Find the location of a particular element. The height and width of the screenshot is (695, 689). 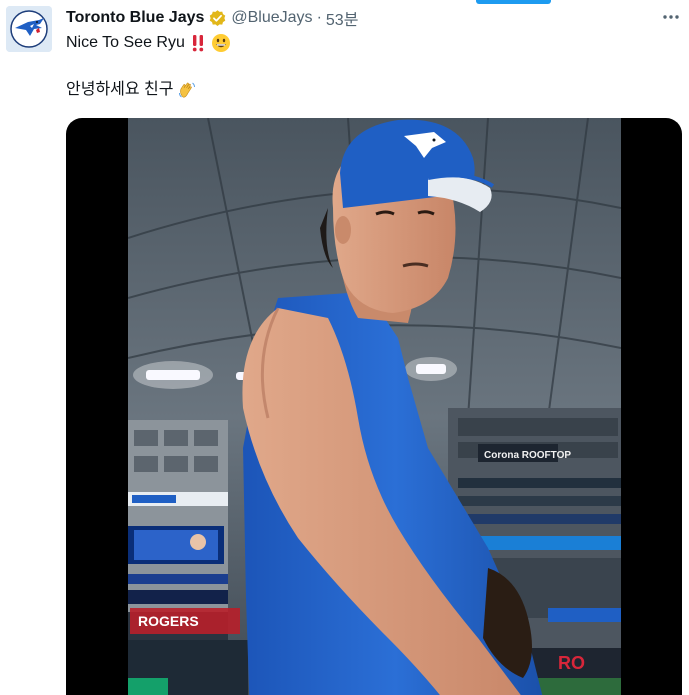

blue-jays-logo-icon is located at coordinates (29, 29).